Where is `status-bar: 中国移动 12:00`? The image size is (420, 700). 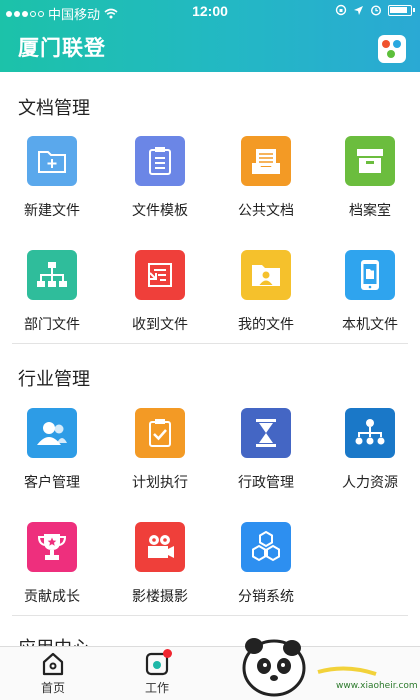
status-bar: 中国移动 12:00 is located at coordinates (210, 12).